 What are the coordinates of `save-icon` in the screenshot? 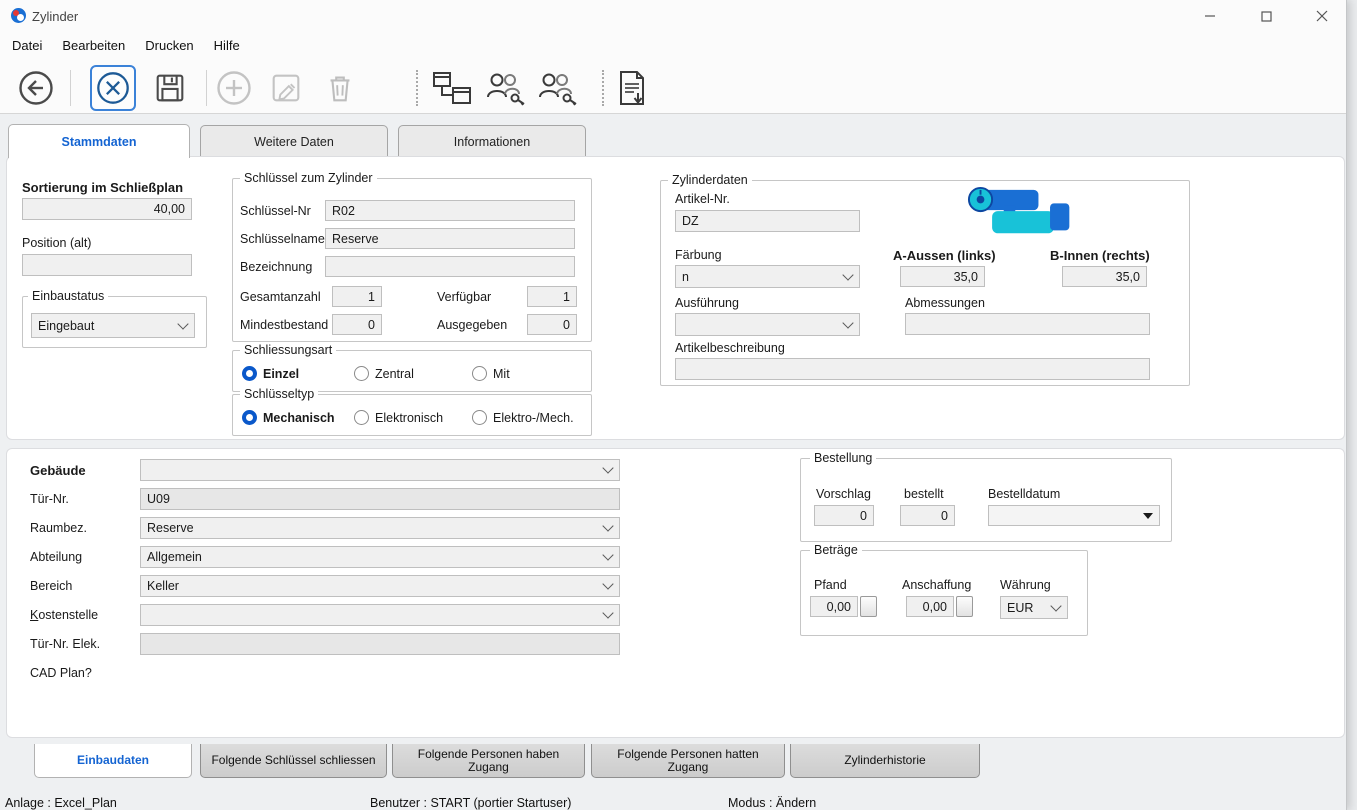 It's located at (170, 88).